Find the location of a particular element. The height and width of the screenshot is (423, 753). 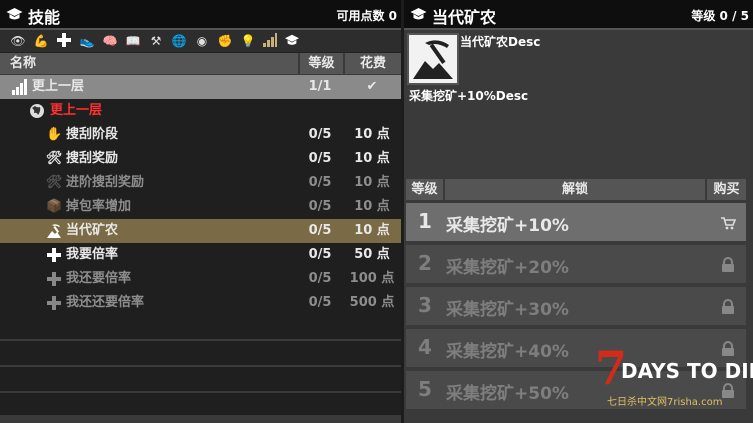

skill-name: 我还要倍率 is located at coordinates (99, 278).